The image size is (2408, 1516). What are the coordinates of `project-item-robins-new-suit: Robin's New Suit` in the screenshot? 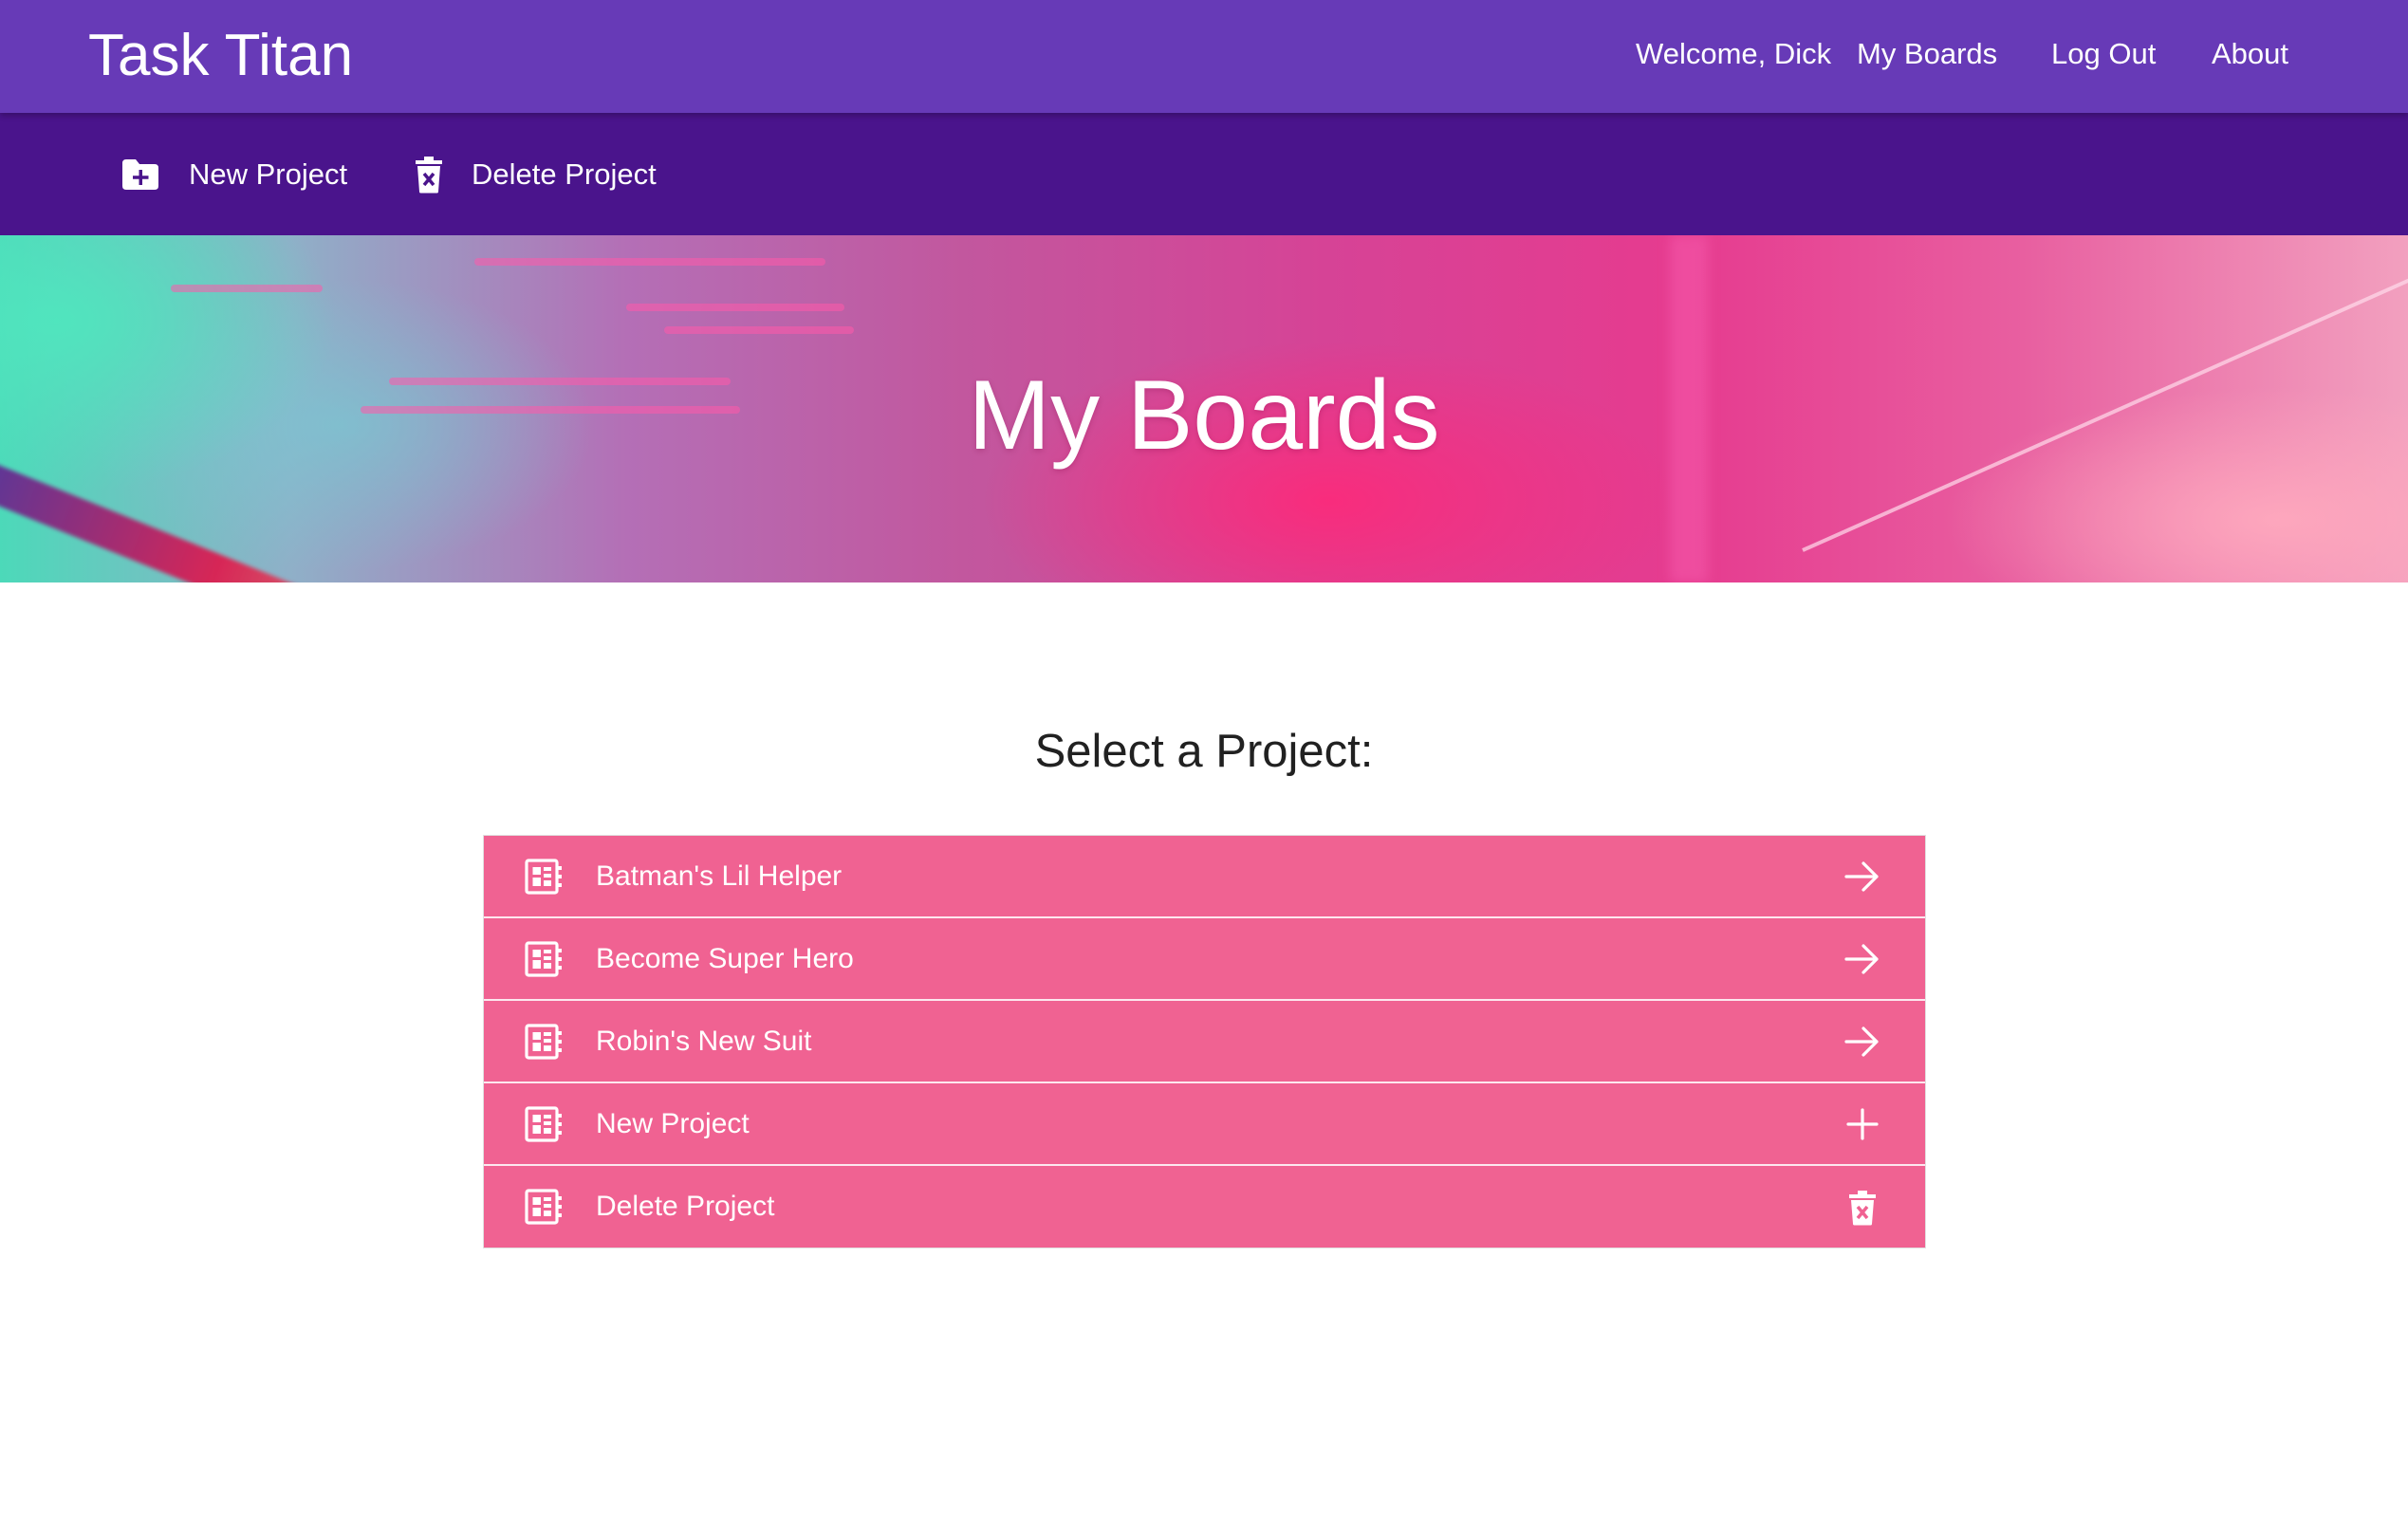 It's located at (1204, 1042).